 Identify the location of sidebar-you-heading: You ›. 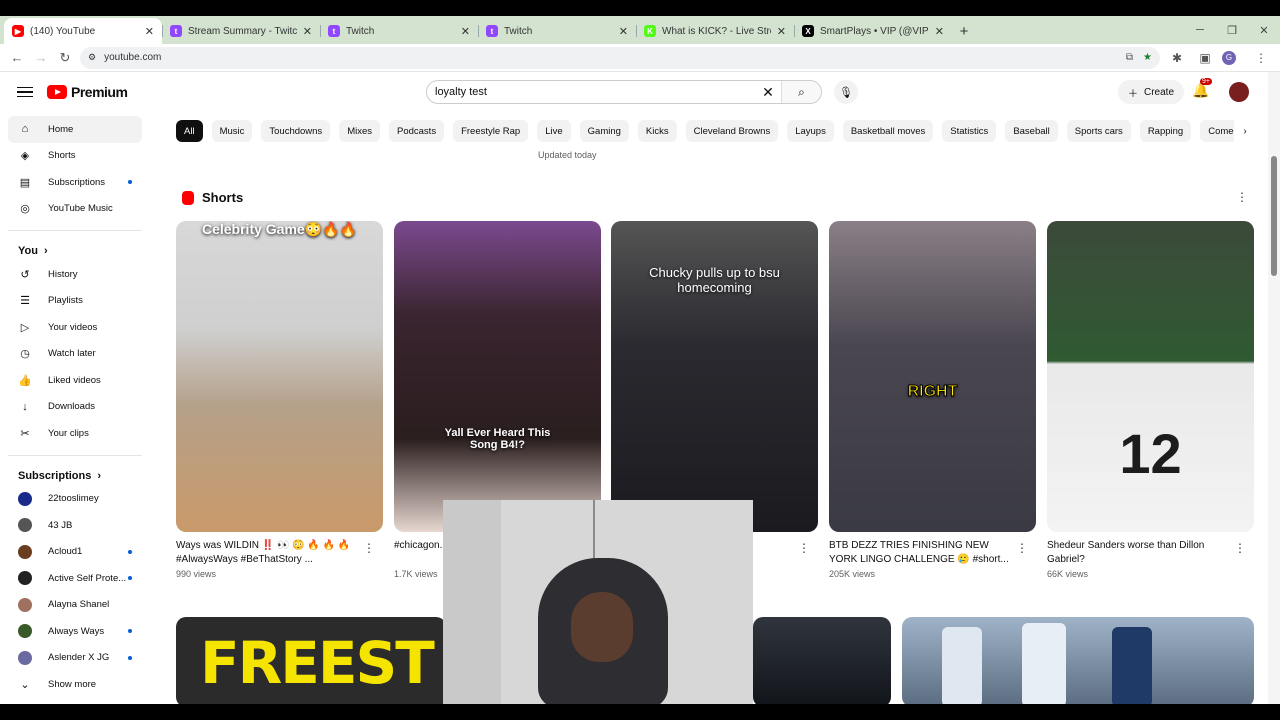
(75, 250).